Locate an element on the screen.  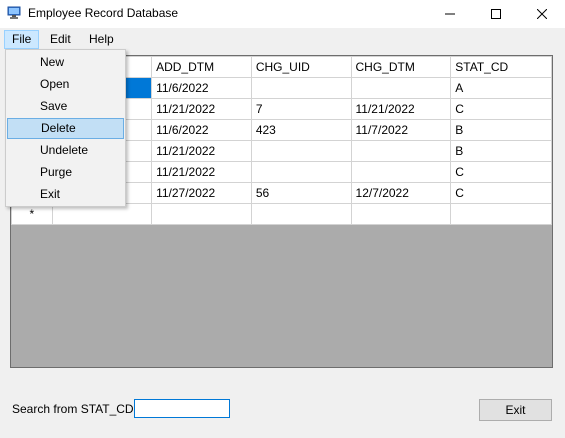
menu-item-save: Save is located at coordinates (65, 106).